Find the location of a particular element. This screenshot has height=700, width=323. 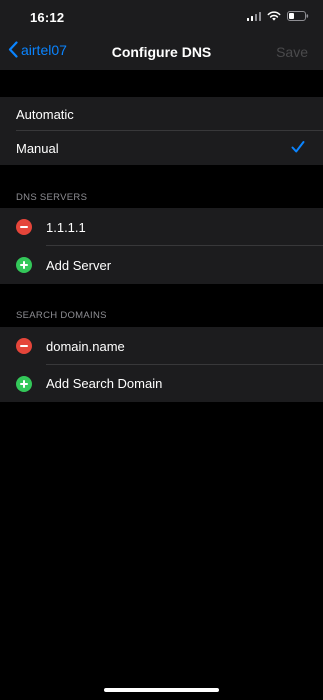

dns-servers-group: 1.1.1.1 Add Server is located at coordinates (161, 246).